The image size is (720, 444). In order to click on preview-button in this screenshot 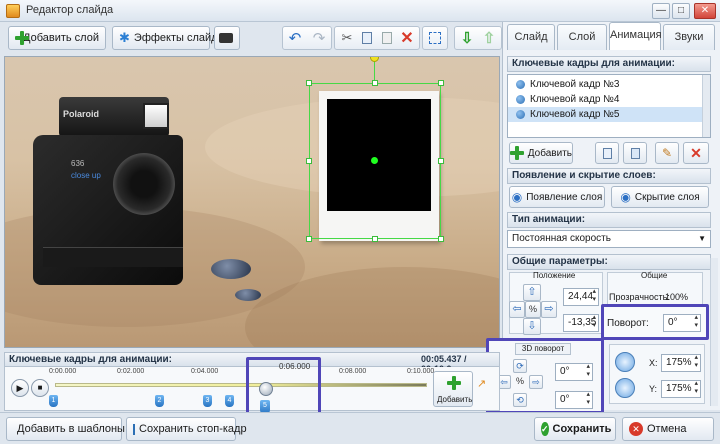, I will do `click(227, 38)`.